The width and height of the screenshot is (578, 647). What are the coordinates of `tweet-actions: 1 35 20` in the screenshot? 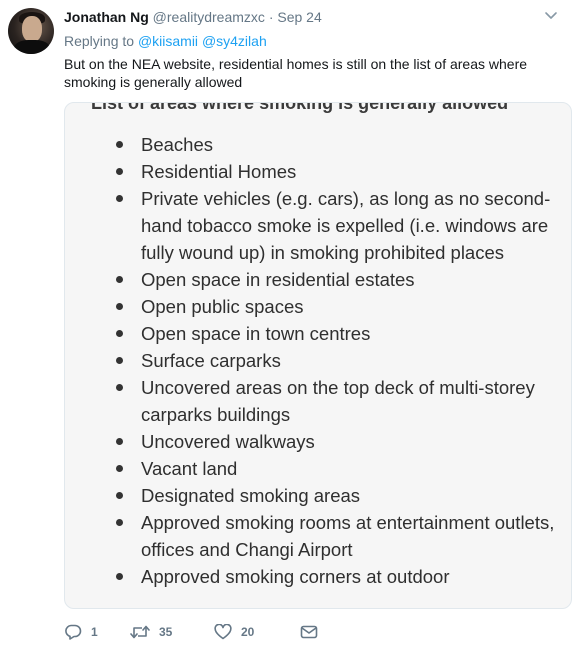 It's located at (191, 632).